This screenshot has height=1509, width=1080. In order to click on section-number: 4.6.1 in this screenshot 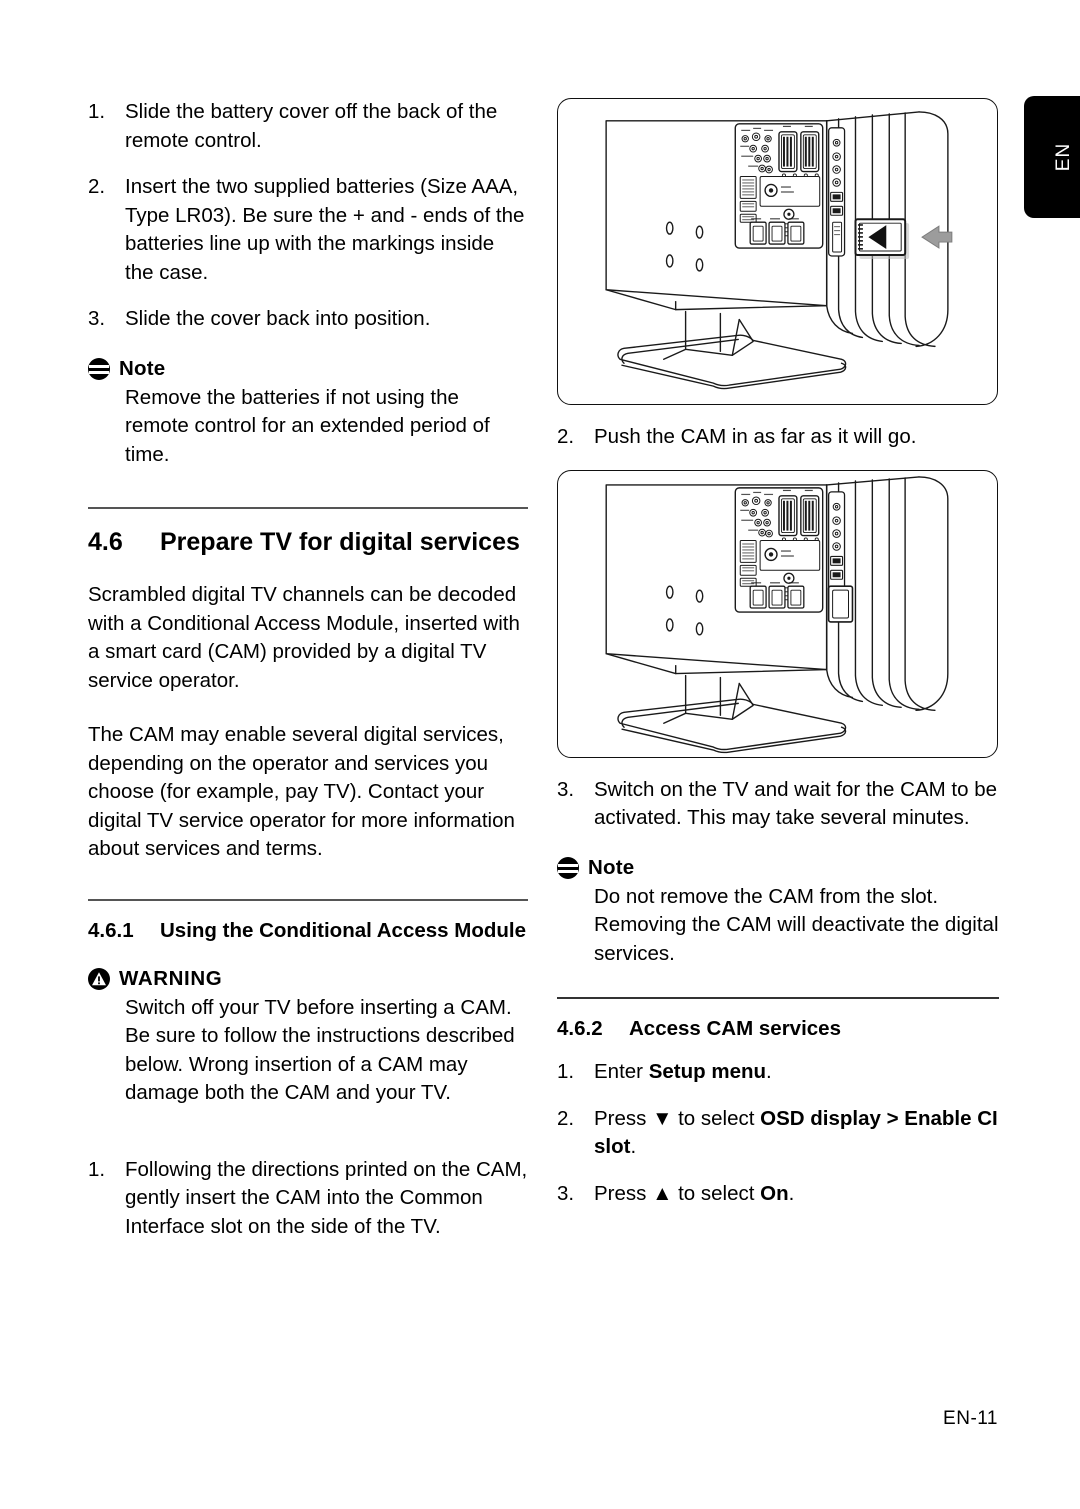, I will do `click(111, 930)`.